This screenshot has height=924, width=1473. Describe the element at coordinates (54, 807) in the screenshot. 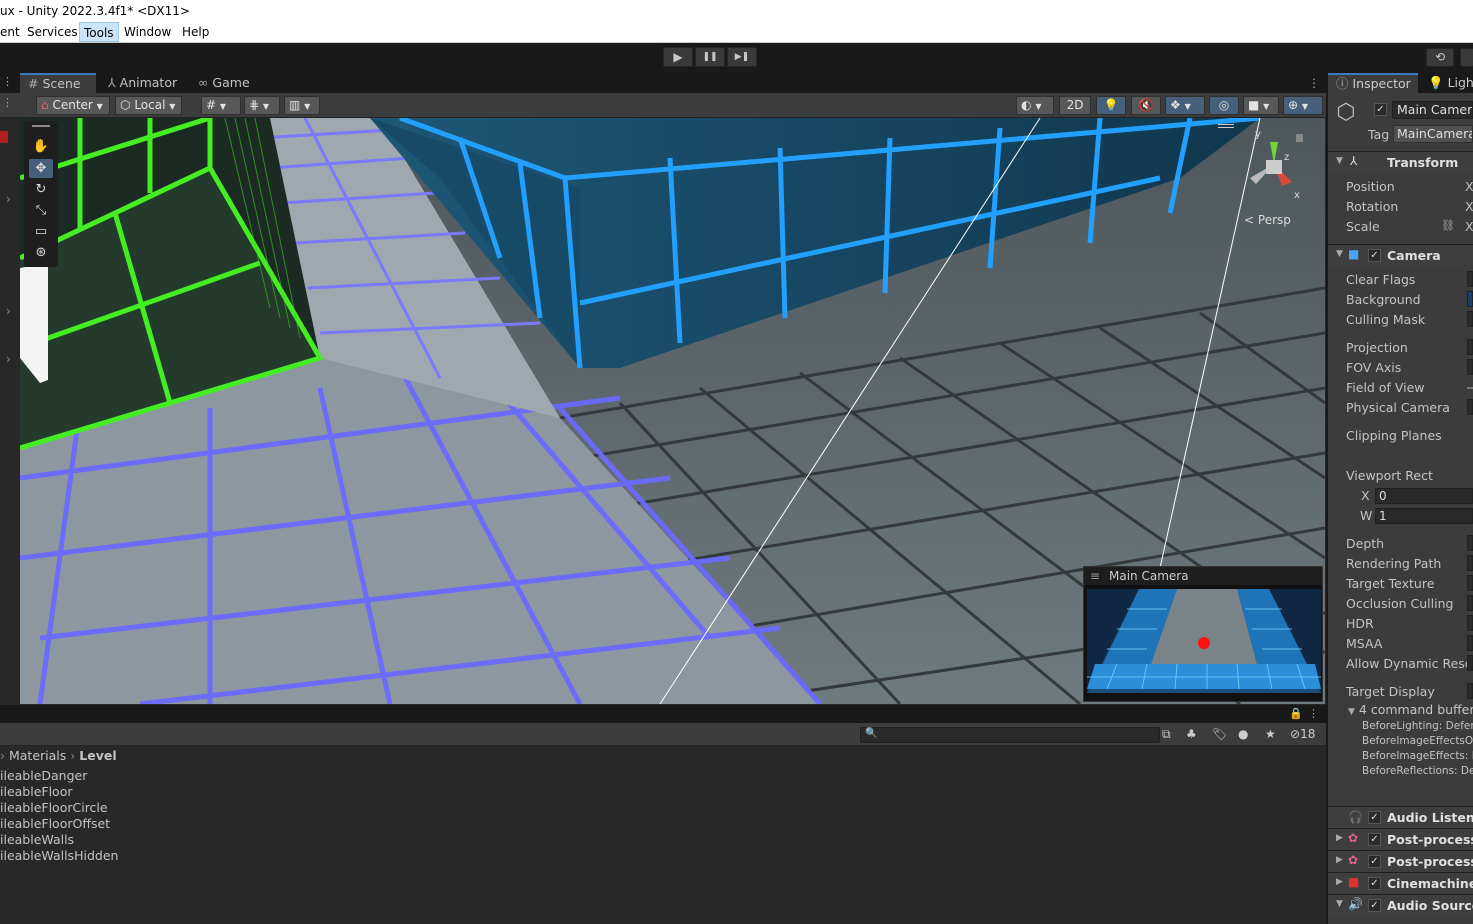

I see `list-item: ileableFloorCircle` at that location.